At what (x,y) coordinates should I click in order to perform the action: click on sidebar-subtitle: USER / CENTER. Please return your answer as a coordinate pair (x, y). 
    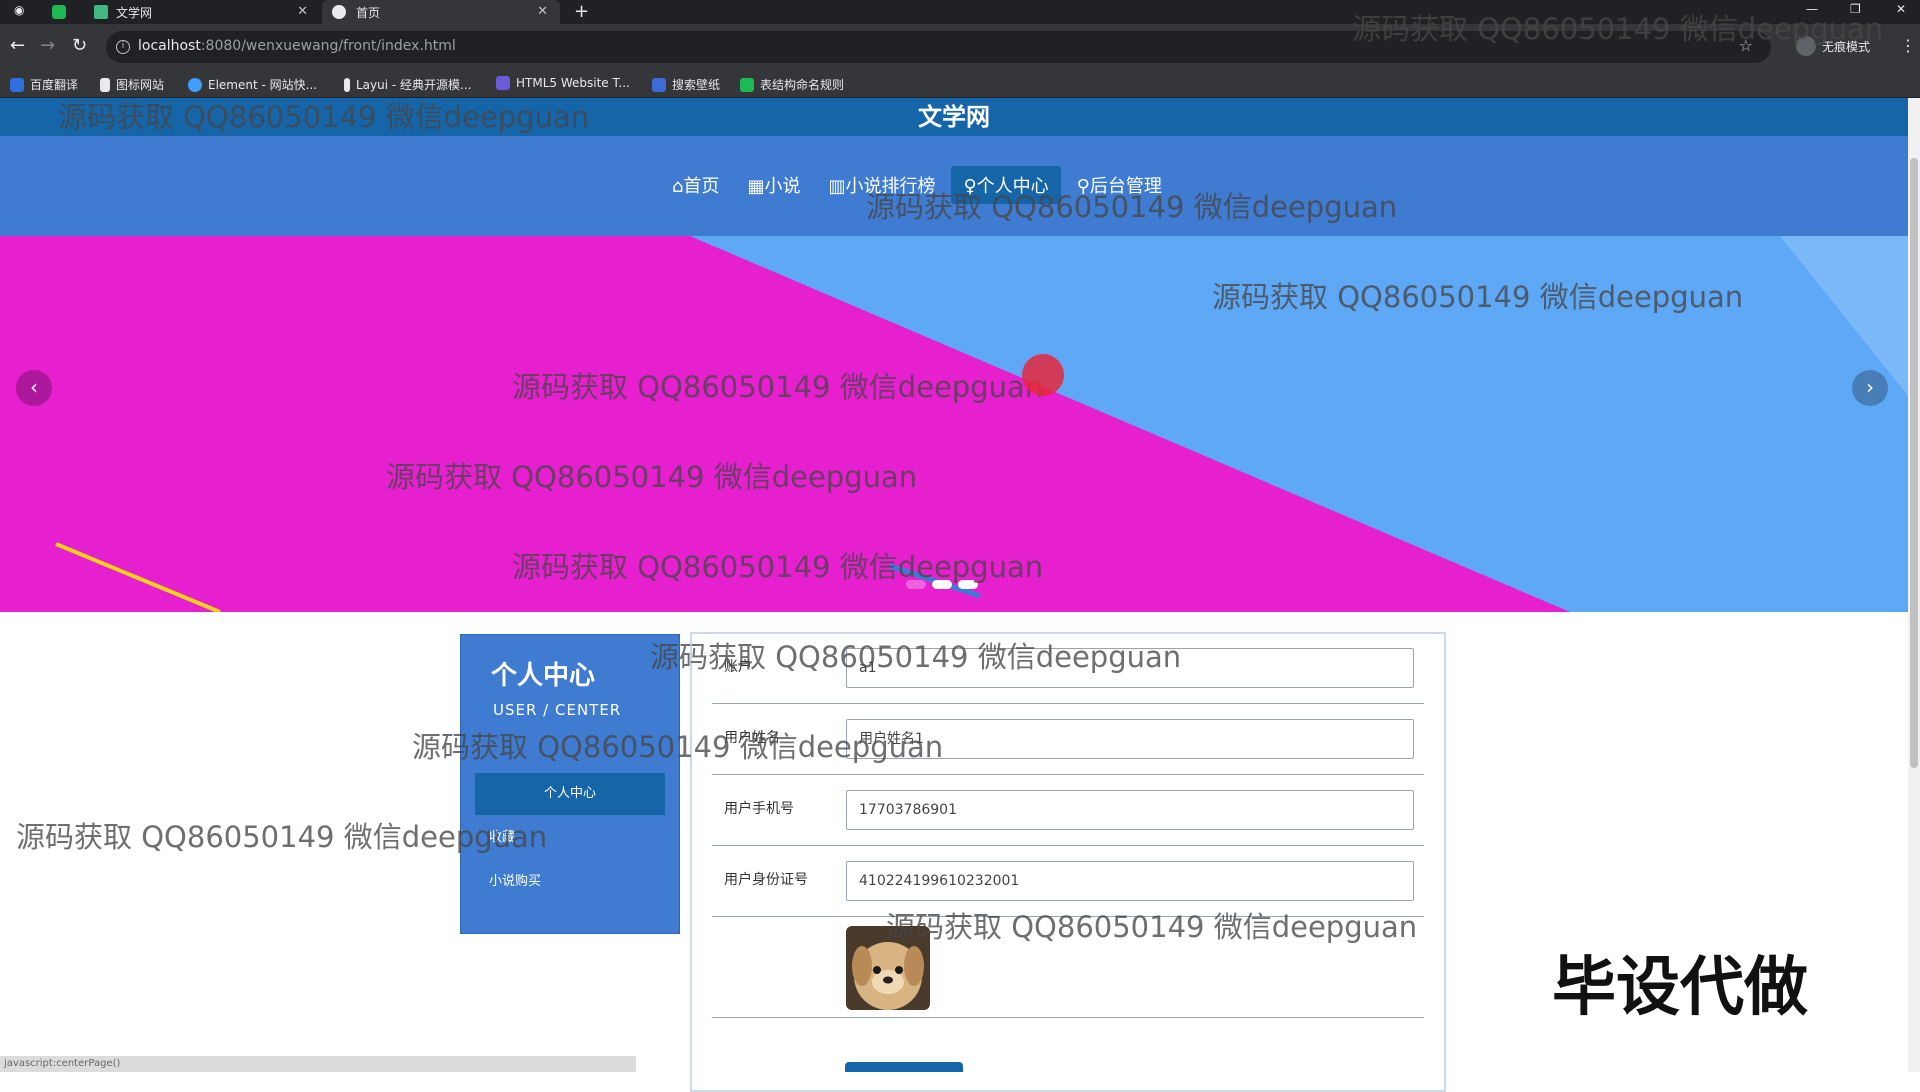
    Looking at the image, I should click on (557, 710).